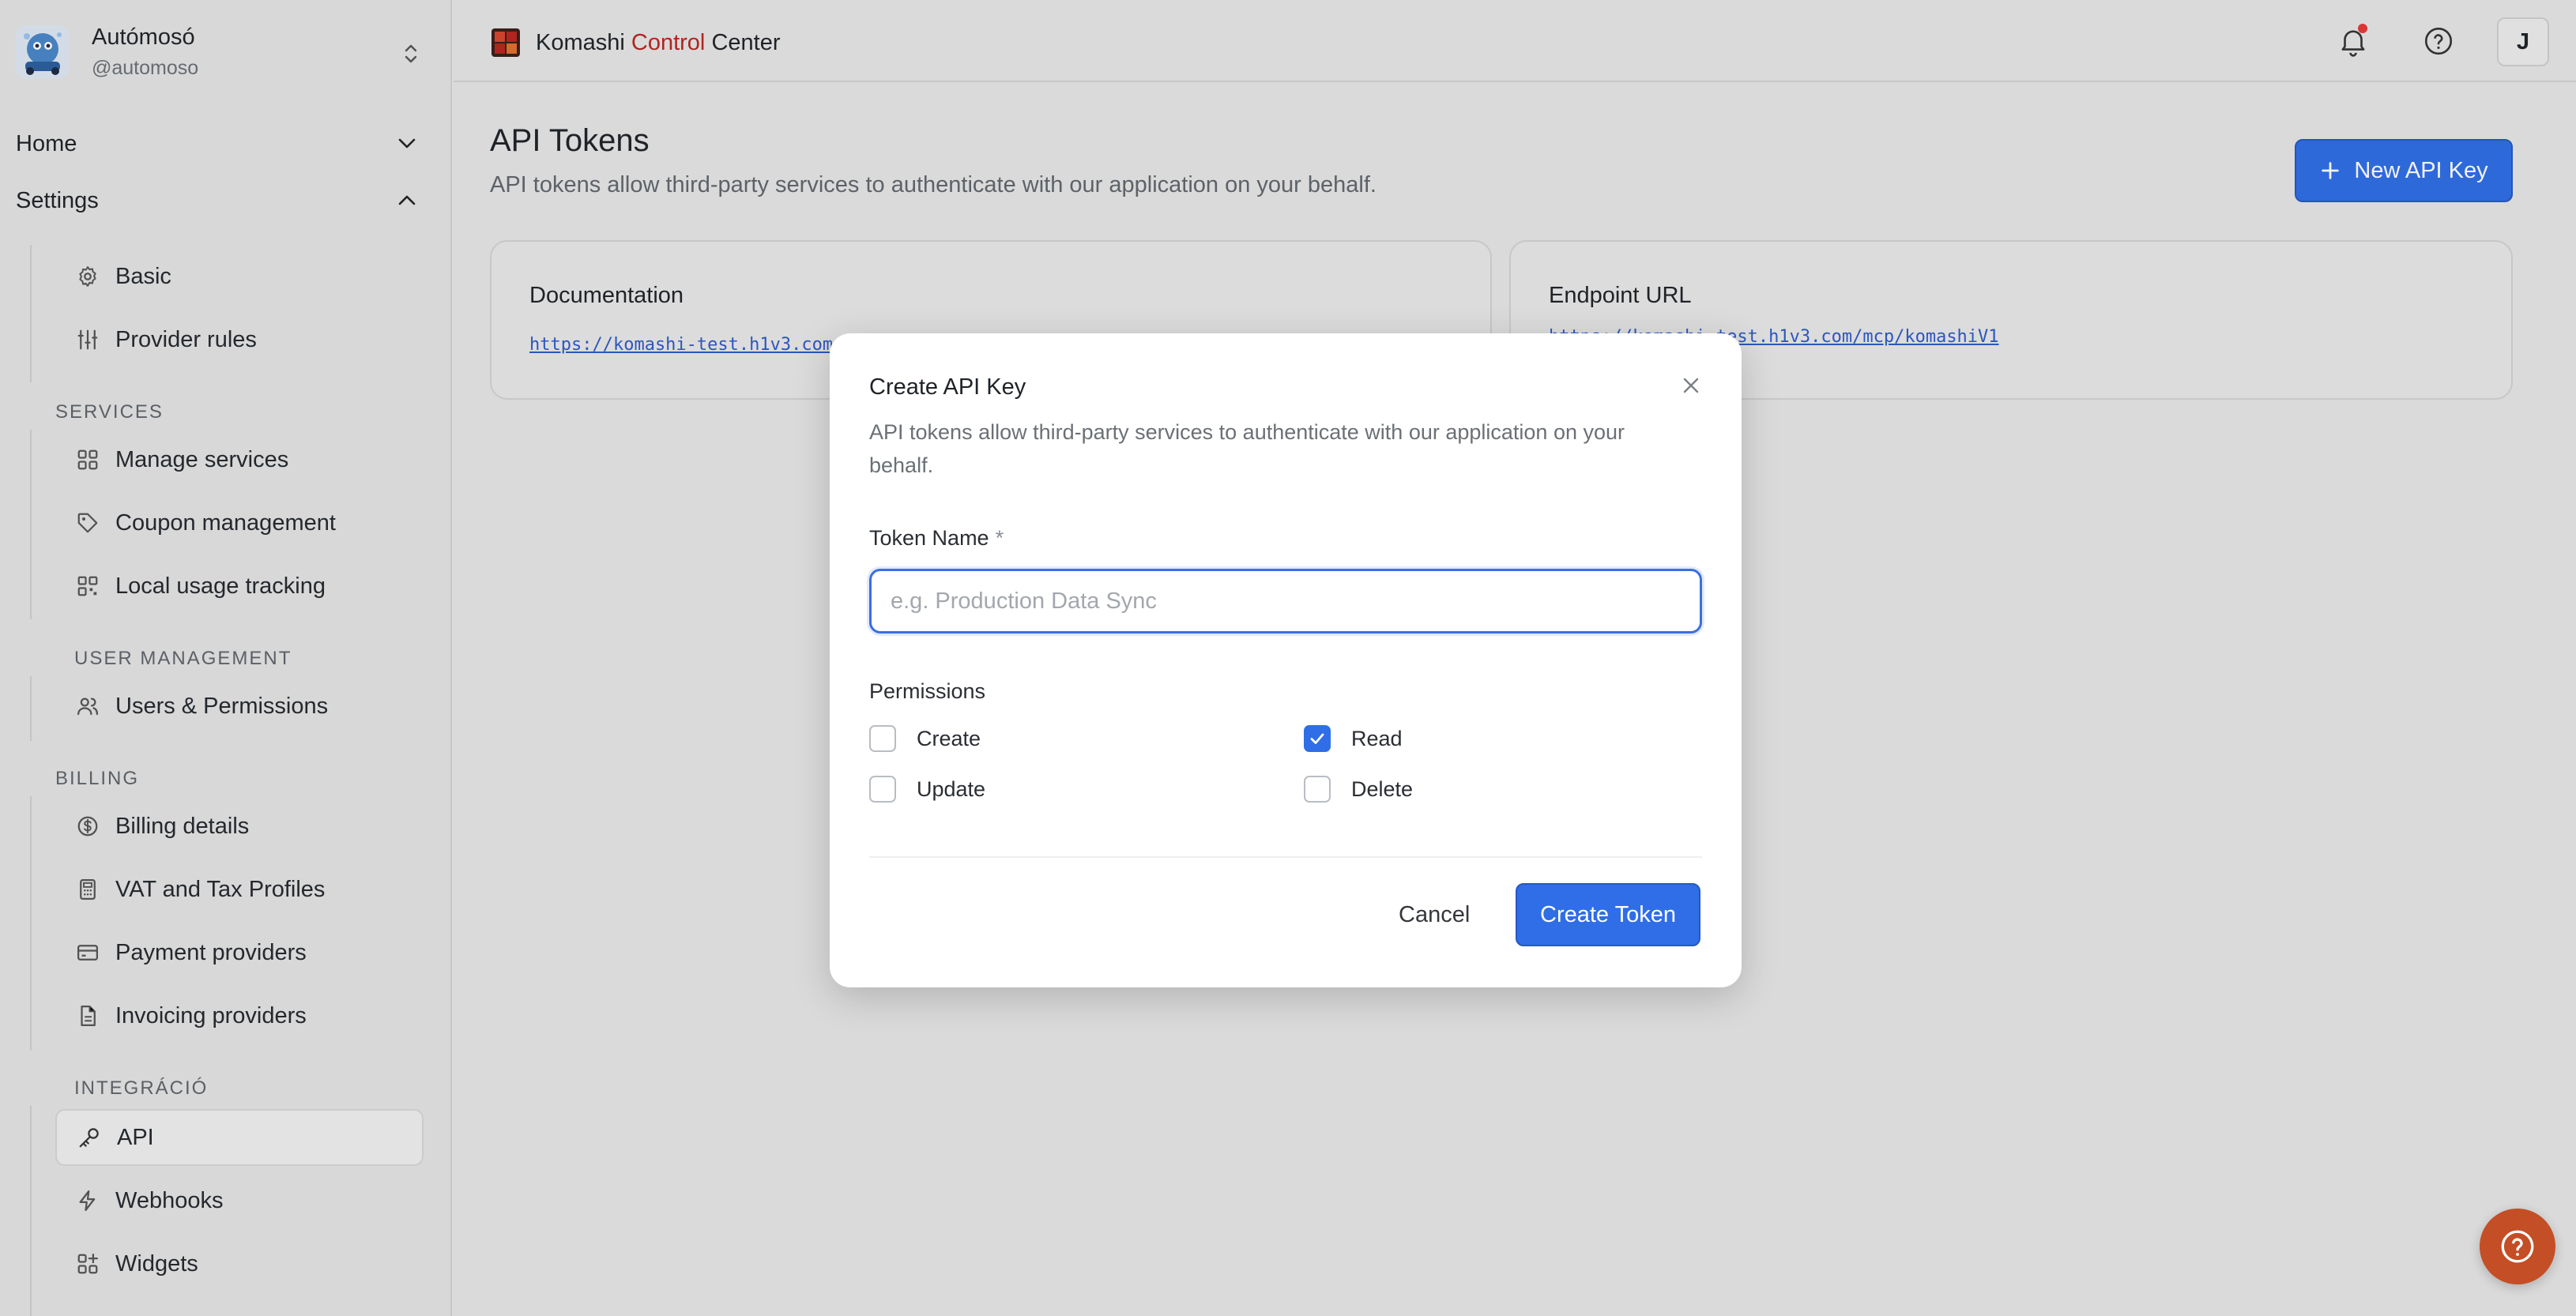 The width and height of the screenshot is (2576, 1316). I want to click on cancel-button: Cancel, so click(1434, 914).